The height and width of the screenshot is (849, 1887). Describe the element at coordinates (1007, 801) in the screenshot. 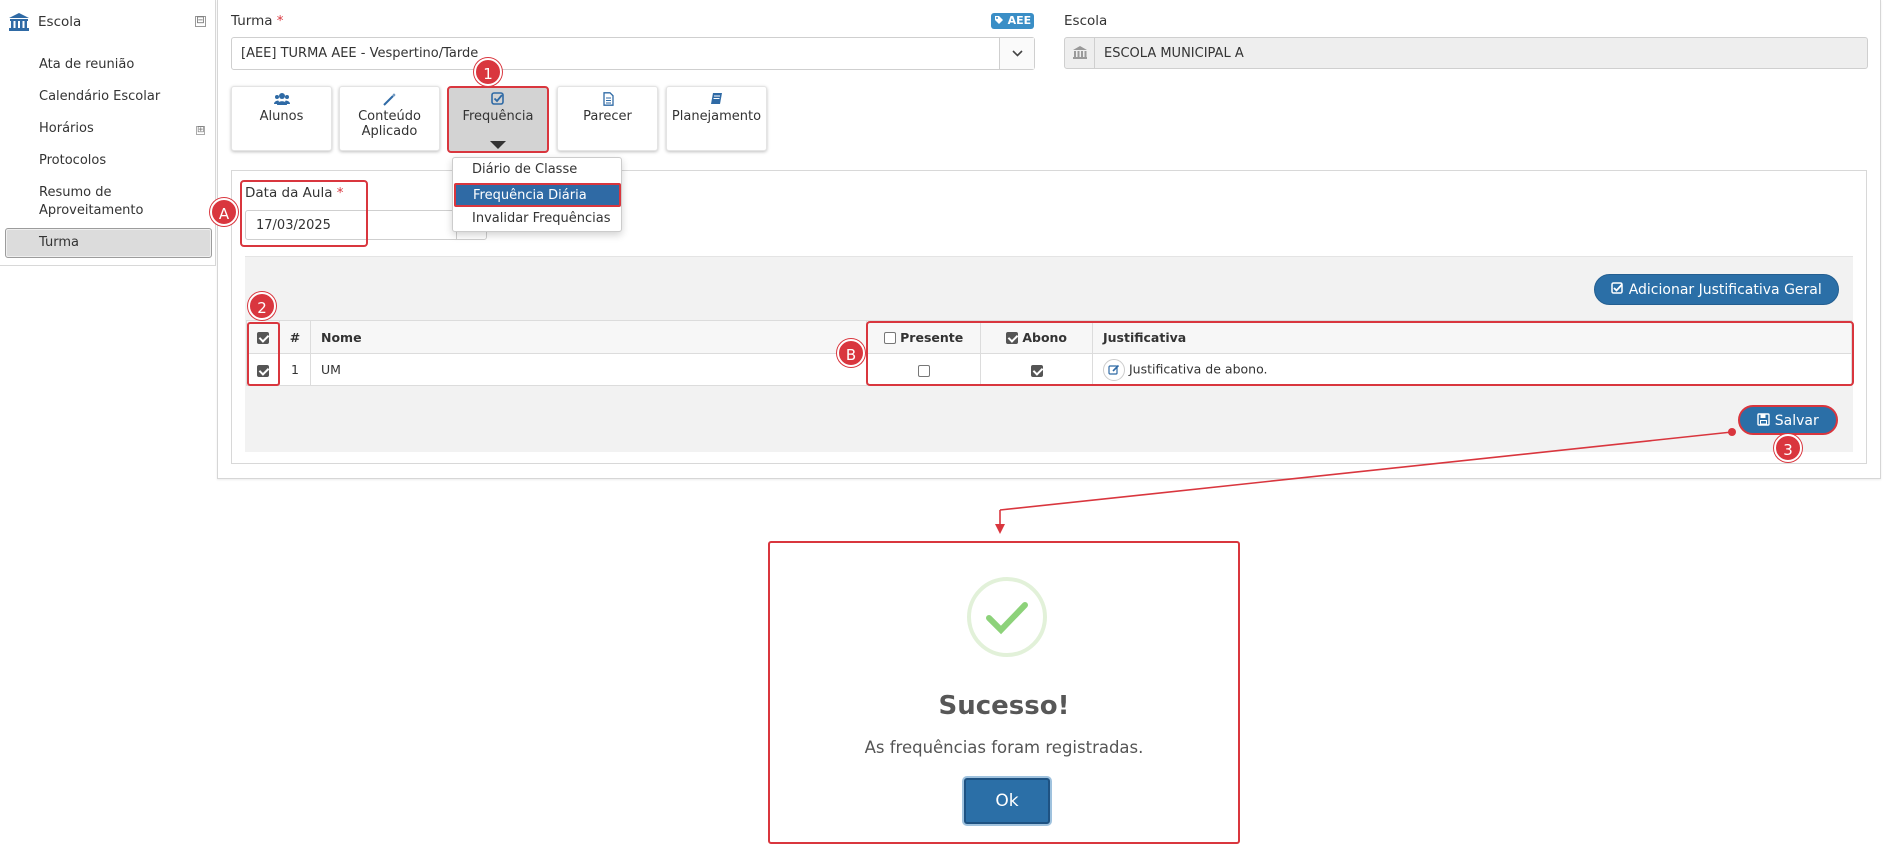

I see `ok-button: Ok` at that location.